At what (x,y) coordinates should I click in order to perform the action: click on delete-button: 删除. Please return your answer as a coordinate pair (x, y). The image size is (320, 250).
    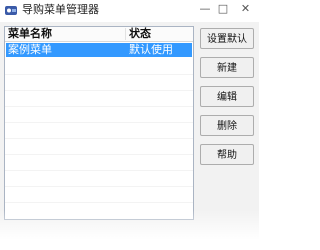
    Looking at the image, I should click on (227, 125).